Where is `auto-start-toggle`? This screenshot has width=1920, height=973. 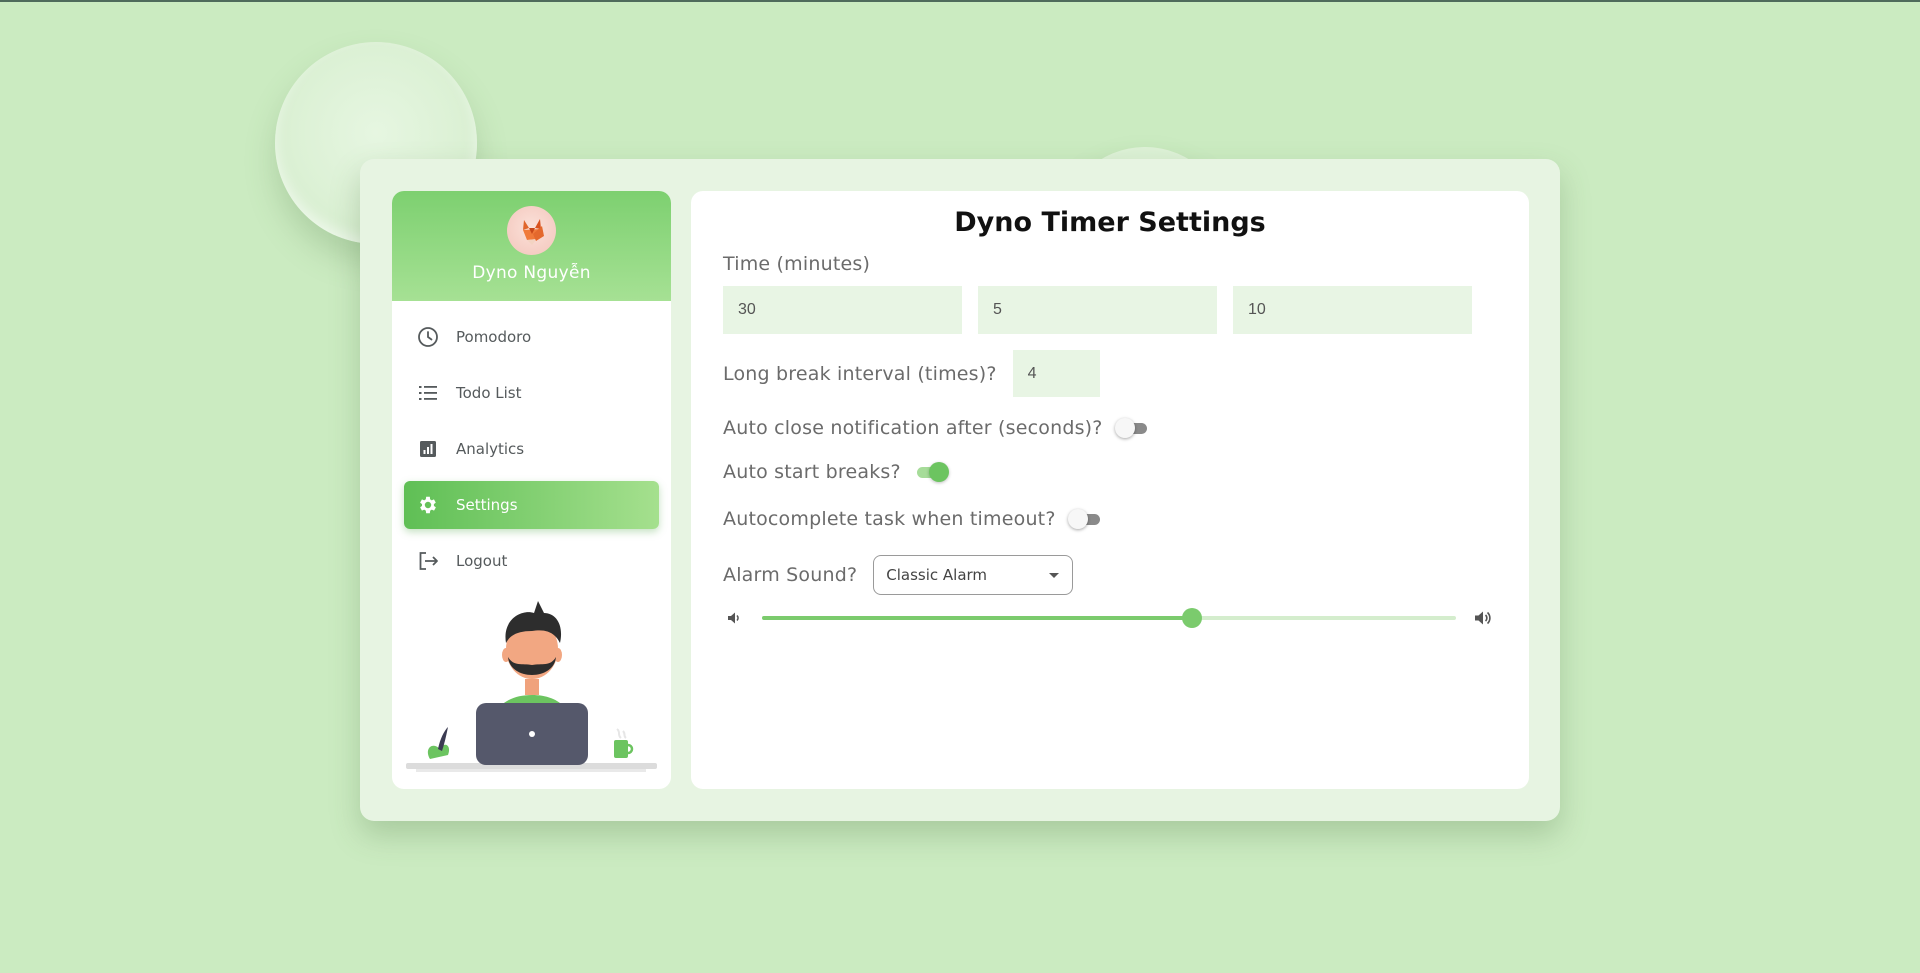
auto-start-toggle is located at coordinates (931, 472).